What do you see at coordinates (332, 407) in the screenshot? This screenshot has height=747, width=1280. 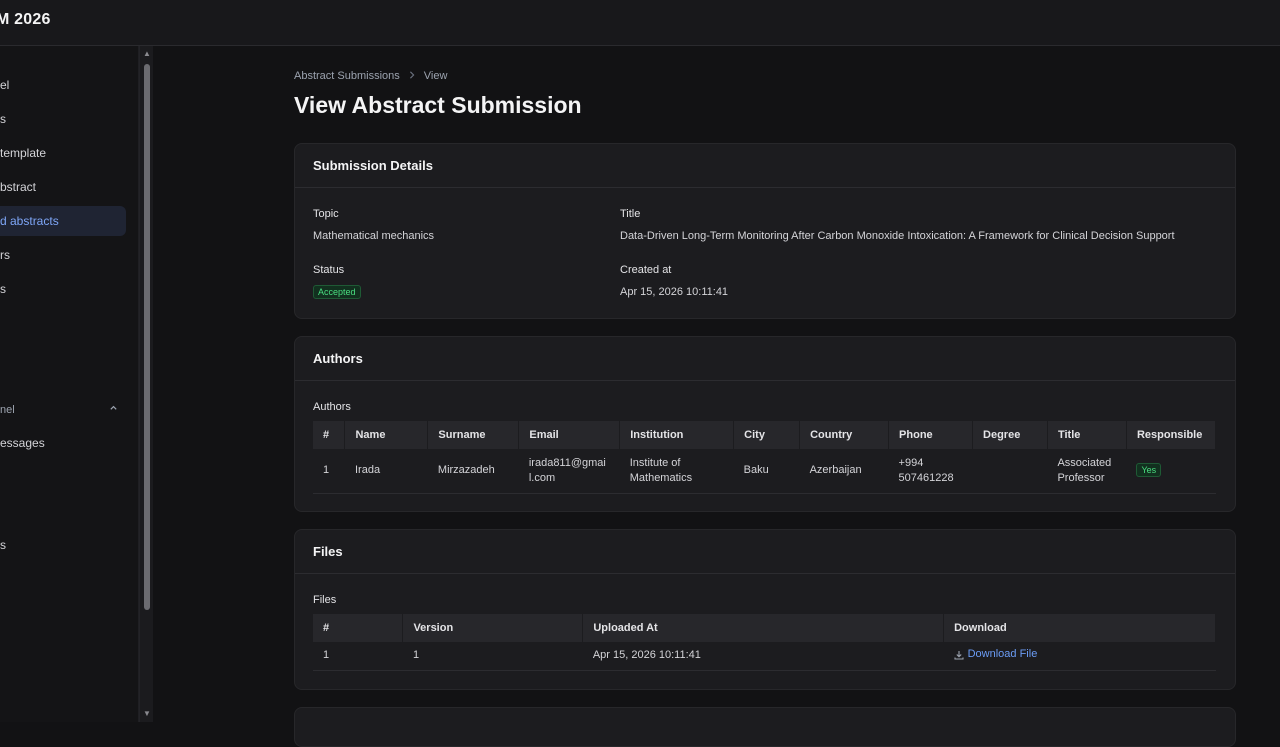 I see `authors-sublabel: Authors` at bounding box center [332, 407].